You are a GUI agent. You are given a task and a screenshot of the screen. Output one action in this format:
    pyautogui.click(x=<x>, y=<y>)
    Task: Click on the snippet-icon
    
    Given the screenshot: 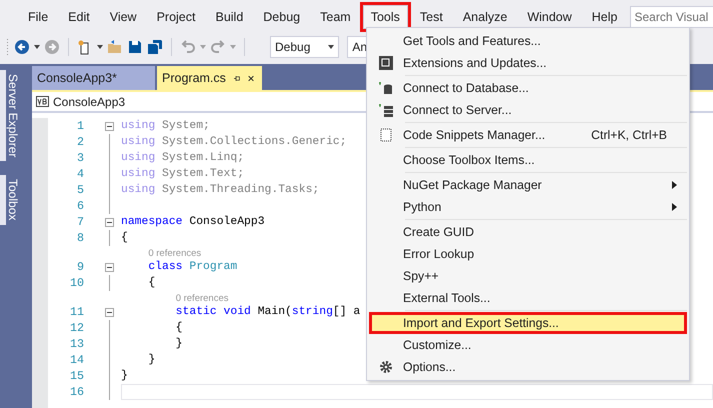 What is the action you would take?
    pyautogui.click(x=386, y=135)
    